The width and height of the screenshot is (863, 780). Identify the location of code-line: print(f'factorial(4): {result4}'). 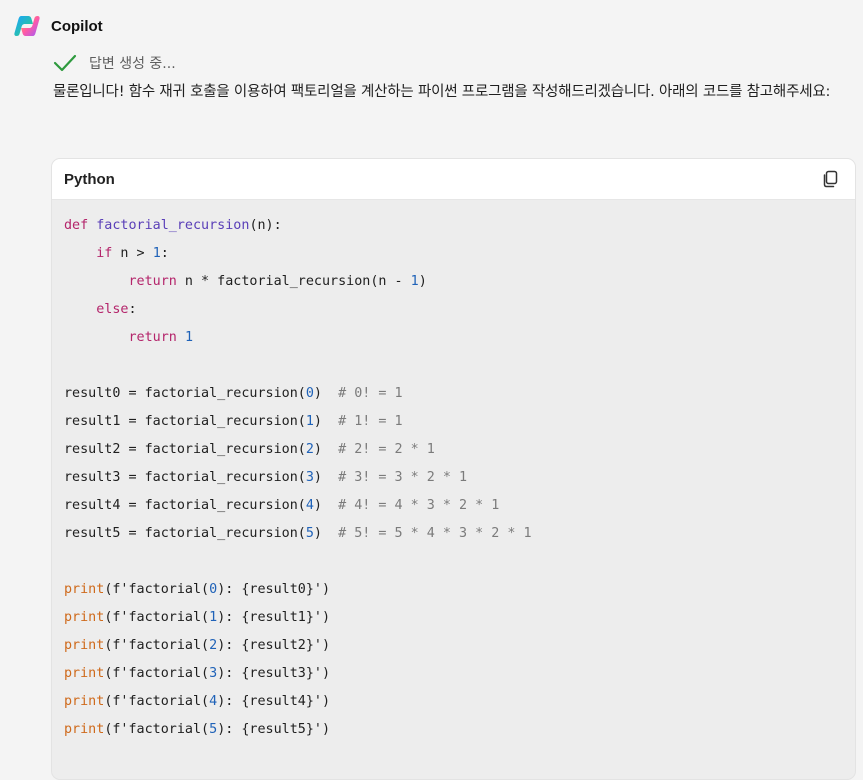
(197, 701).